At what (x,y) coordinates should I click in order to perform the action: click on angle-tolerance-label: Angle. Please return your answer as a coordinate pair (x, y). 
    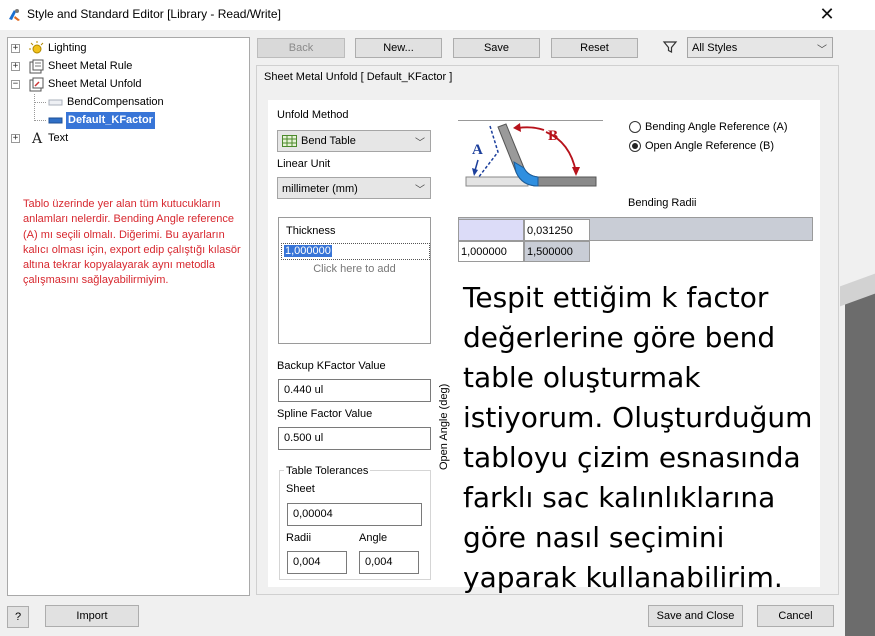
    Looking at the image, I should click on (373, 538).